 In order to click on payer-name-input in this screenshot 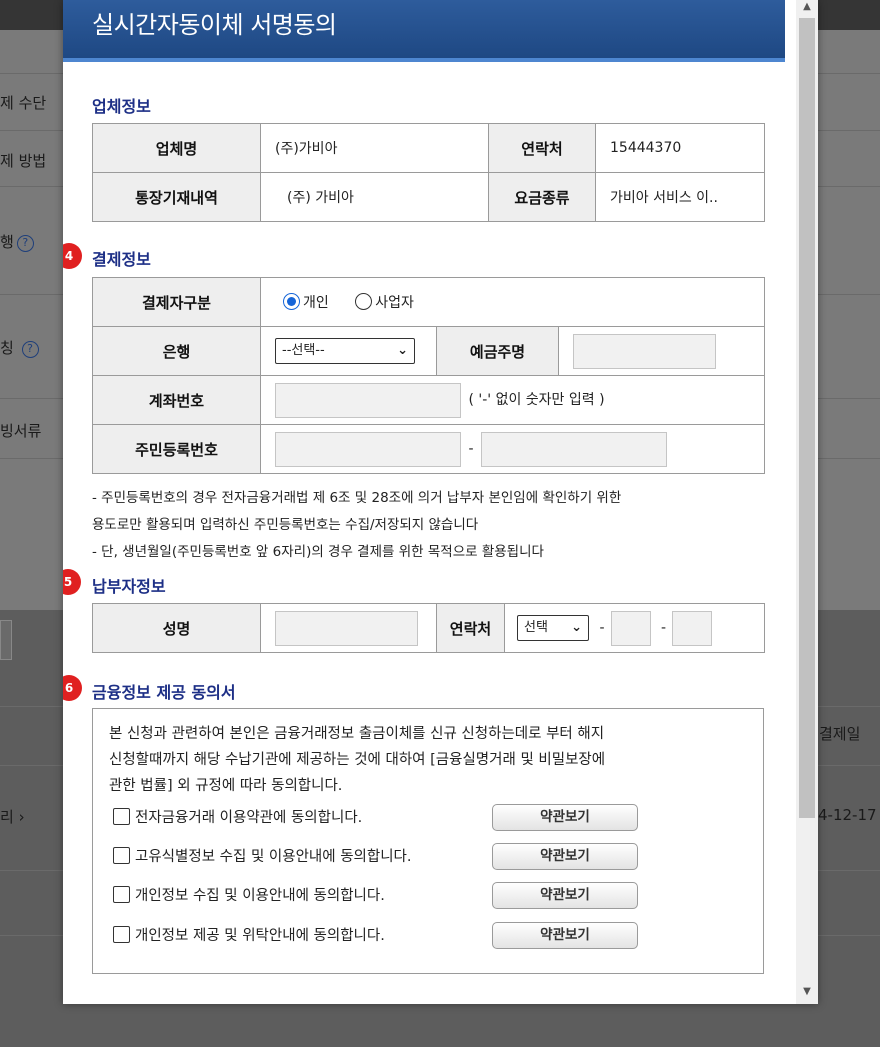, I will do `click(346, 628)`.